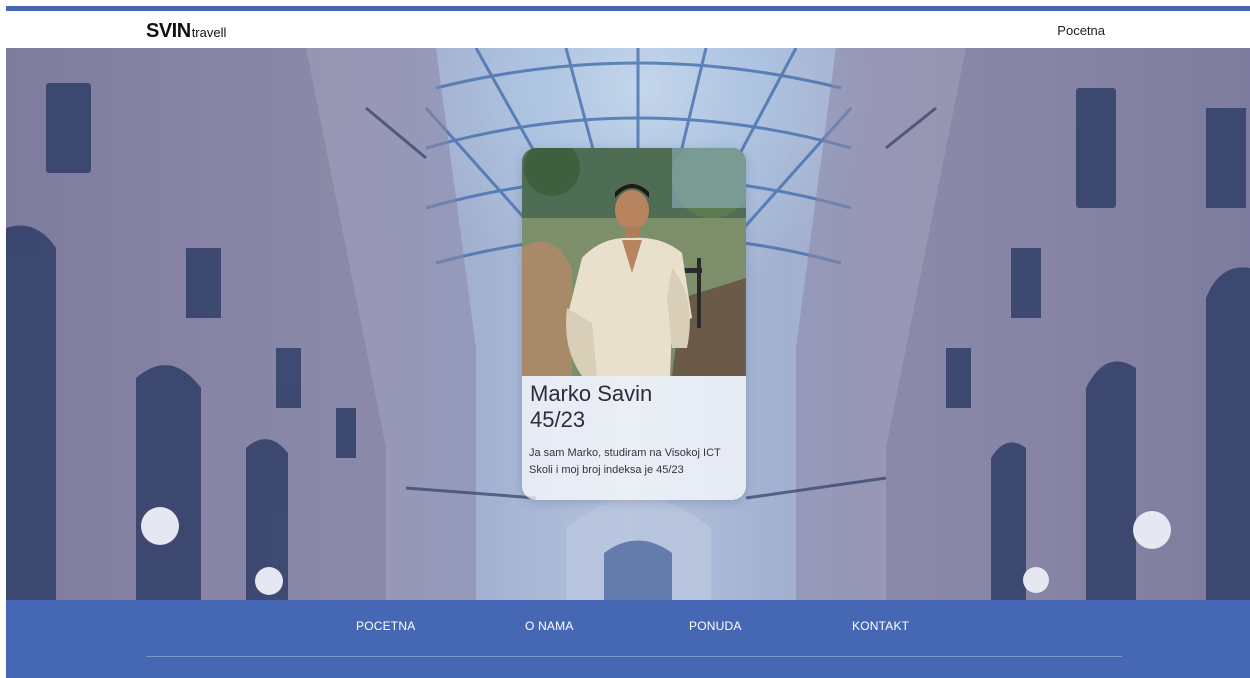 The height and width of the screenshot is (678, 1250). Describe the element at coordinates (168, 31) in the screenshot. I see `logo-mark: SVIN` at that location.